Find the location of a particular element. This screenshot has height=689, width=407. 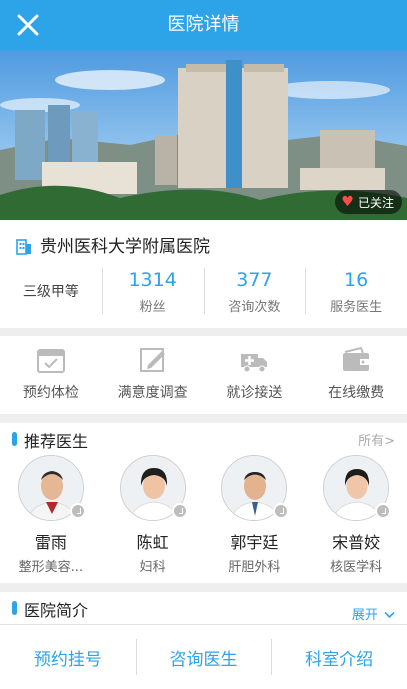

top-bar: 医院详情 is located at coordinates (203, 25).